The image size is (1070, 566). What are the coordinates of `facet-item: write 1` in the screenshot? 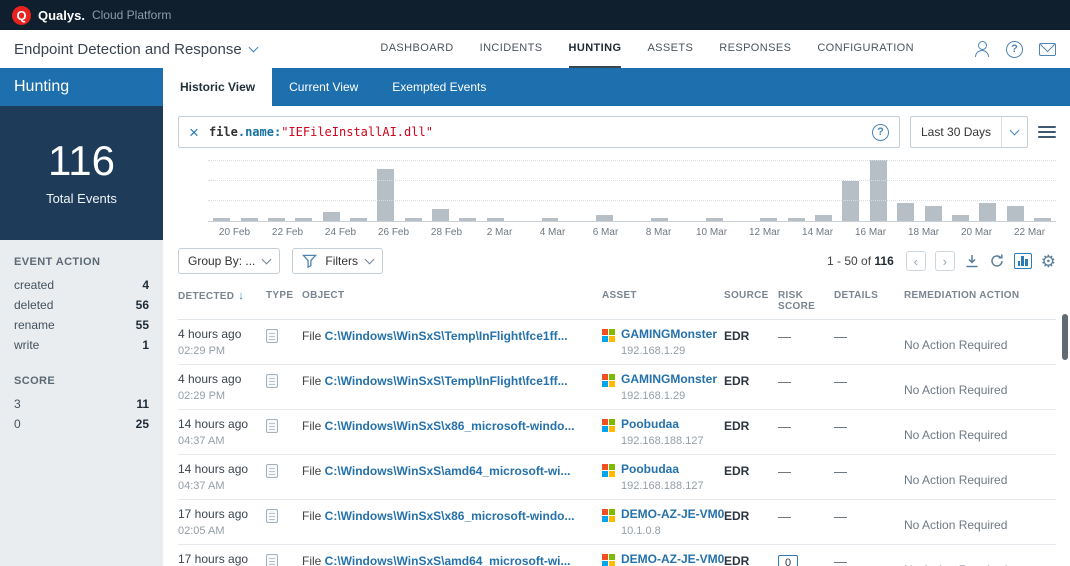 It's located at (81, 345).